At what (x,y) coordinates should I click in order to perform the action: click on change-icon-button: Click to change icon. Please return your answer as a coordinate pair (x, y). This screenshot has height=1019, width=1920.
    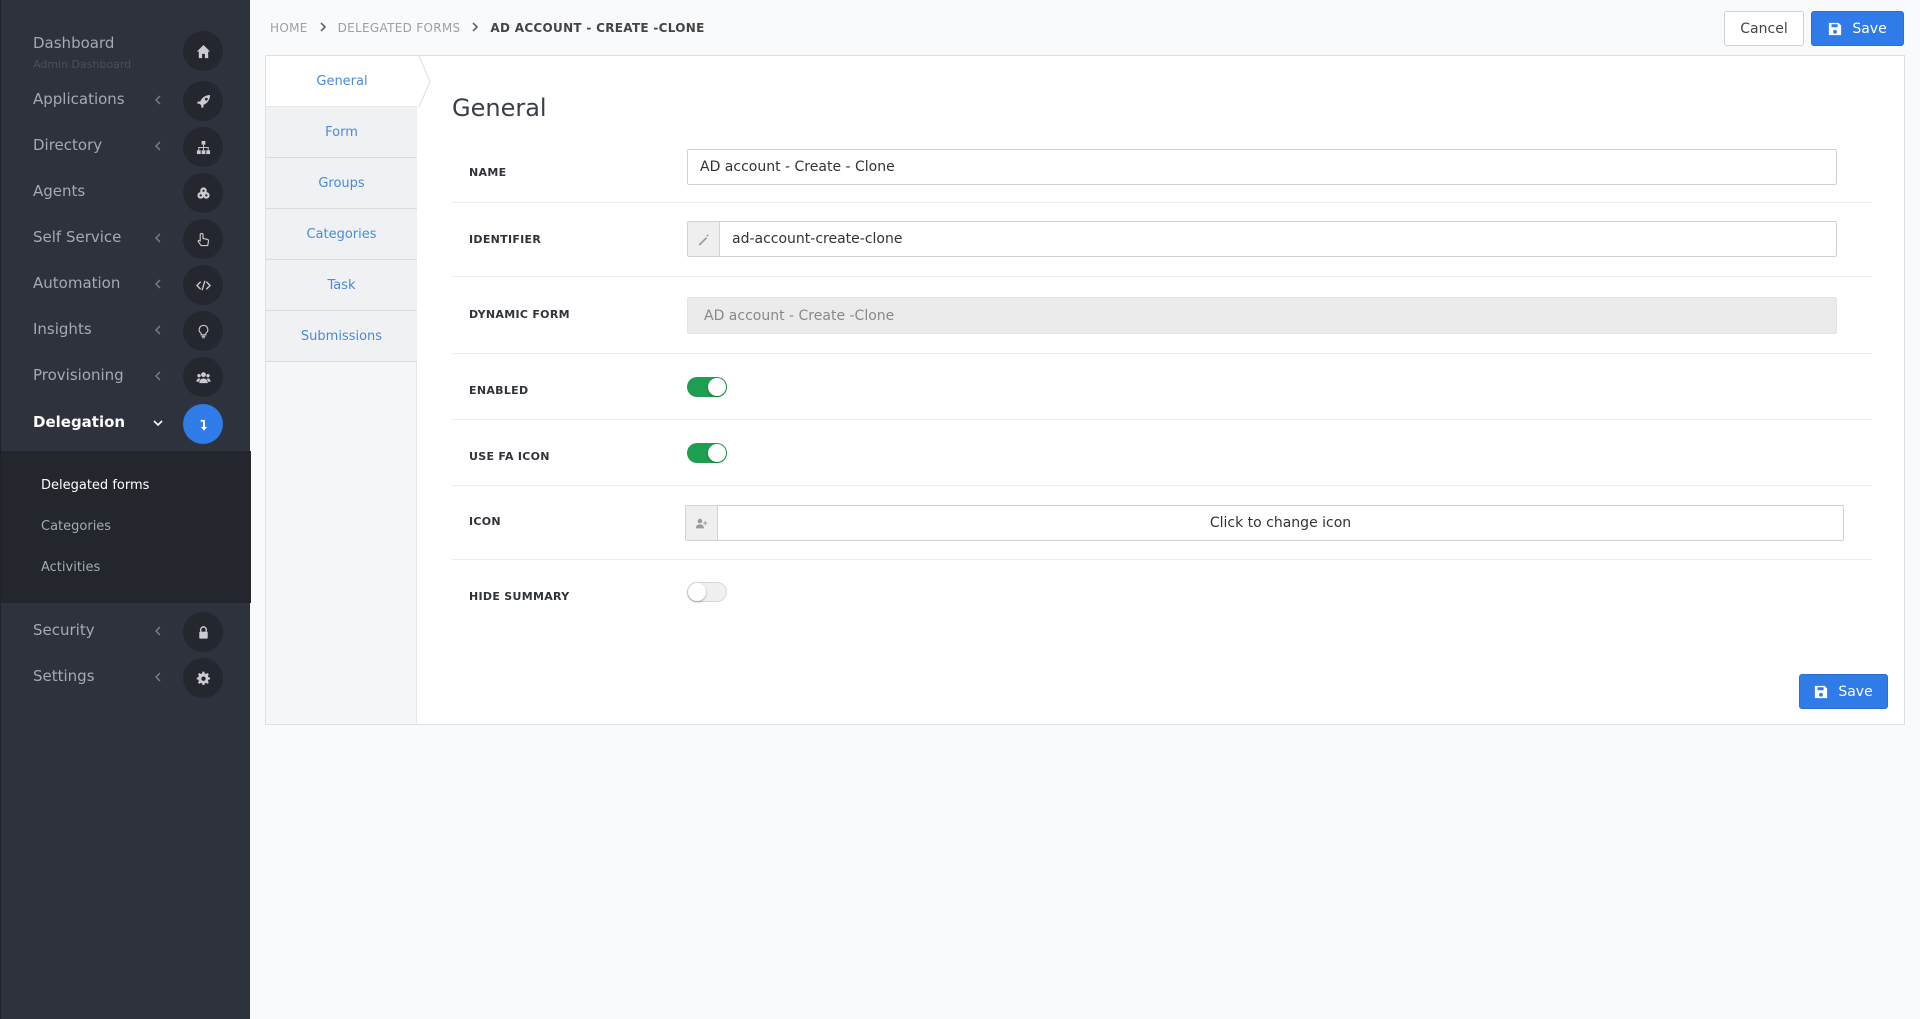
    Looking at the image, I should click on (1264, 523).